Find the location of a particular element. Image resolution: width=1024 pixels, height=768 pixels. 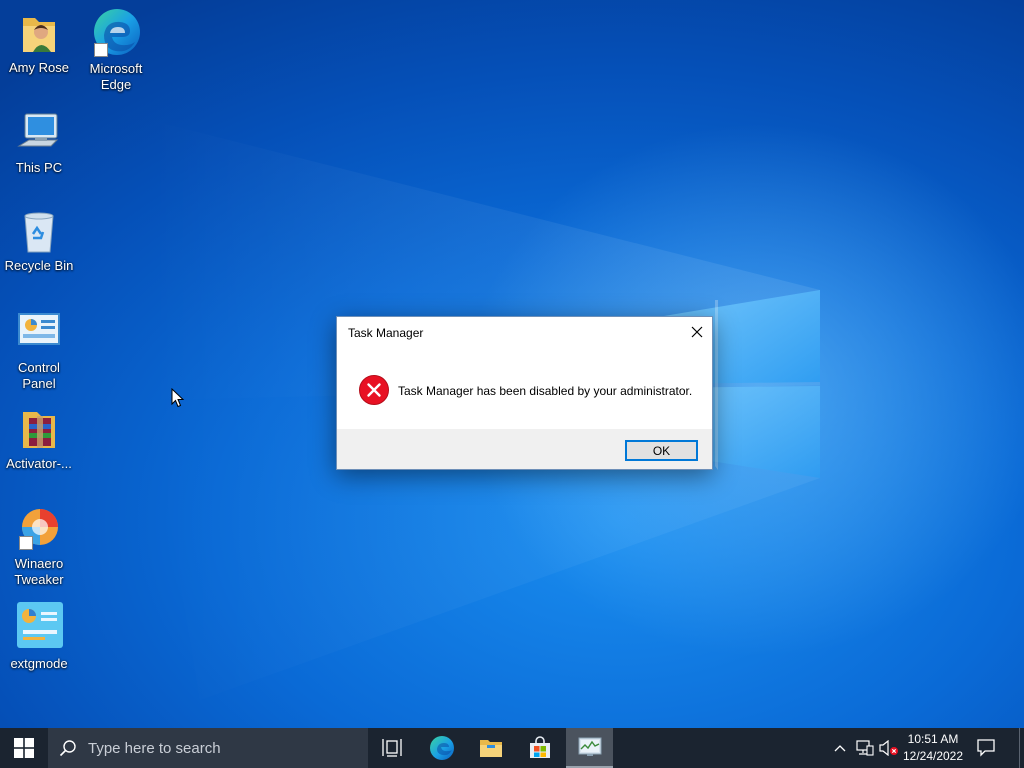

taskbar-search-box is located at coordinates (208, 748).